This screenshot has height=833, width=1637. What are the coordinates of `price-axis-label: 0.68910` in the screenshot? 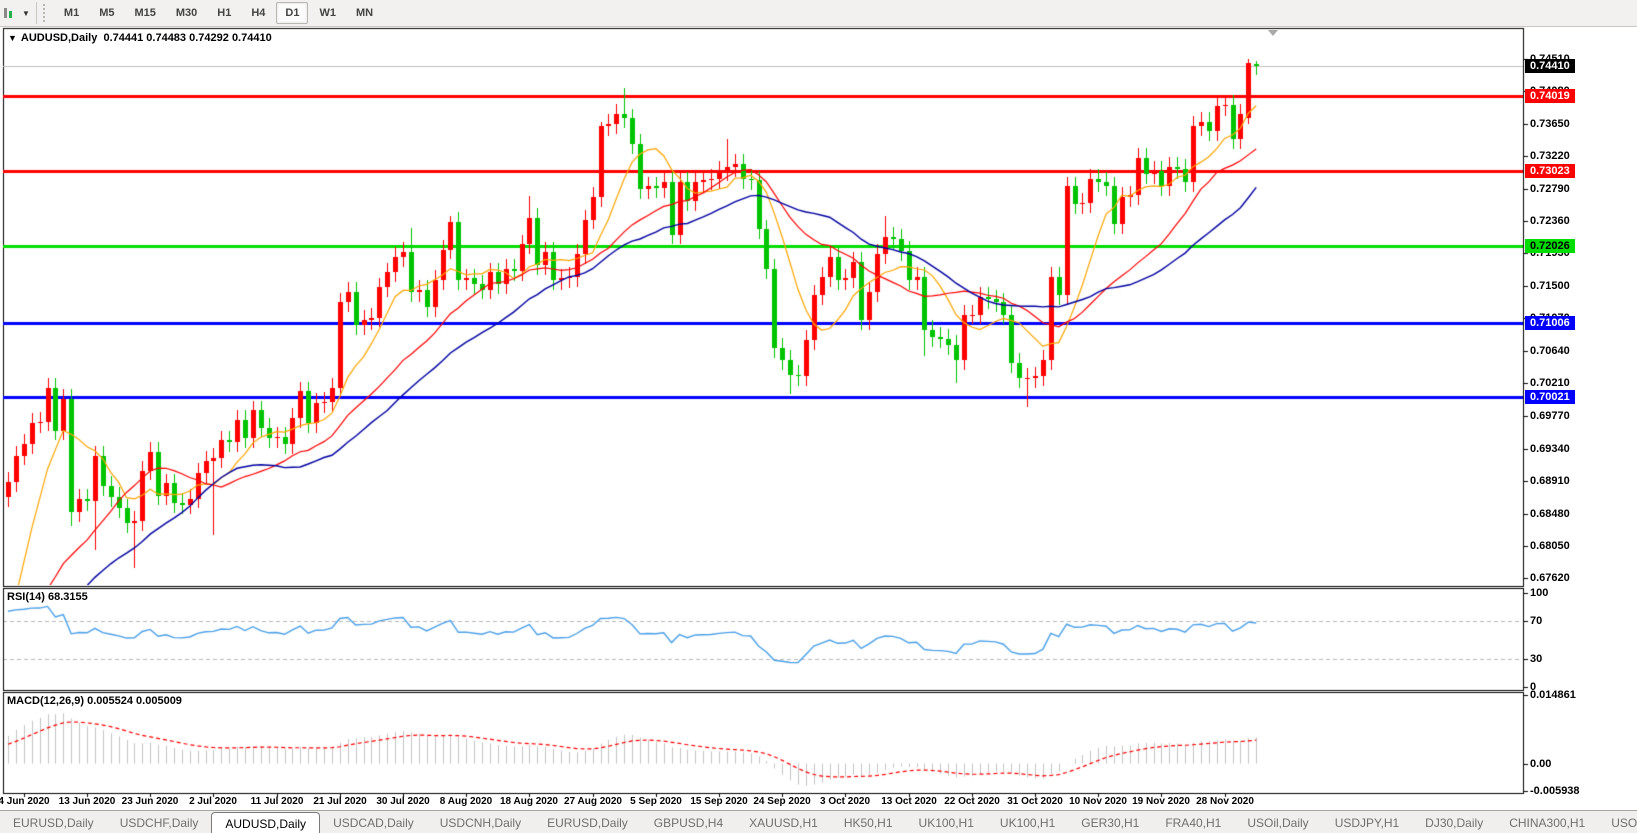 It's located at (1580, 481).